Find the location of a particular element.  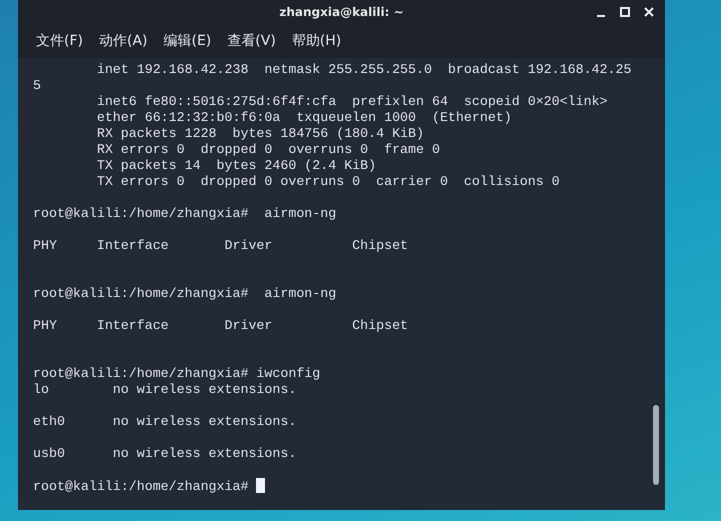

window-title: zhangxia@kalili: ~ is located at coordinates (341, 12).